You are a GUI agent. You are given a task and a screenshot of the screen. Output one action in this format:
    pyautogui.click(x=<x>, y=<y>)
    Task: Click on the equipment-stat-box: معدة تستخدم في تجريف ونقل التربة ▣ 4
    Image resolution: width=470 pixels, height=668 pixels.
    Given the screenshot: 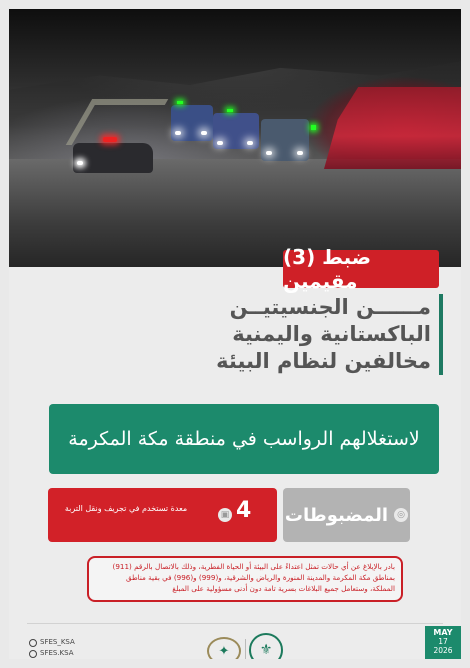 What is the action you would take?
    pyautogui.click(x=162, y=515)
    